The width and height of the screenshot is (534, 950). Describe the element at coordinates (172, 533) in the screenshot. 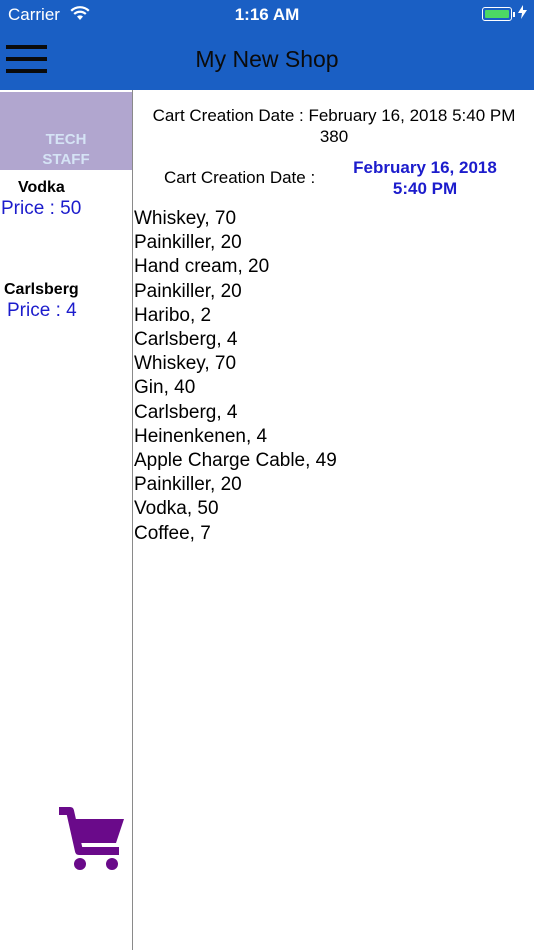

I see `list-item: Coffee, 7` at that location.